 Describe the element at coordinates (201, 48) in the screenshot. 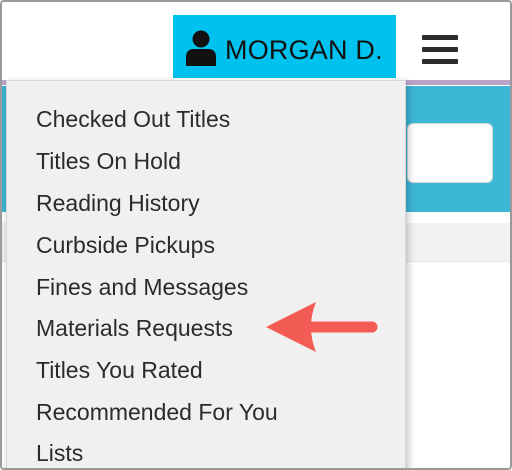

I see `user-icon` at that location.